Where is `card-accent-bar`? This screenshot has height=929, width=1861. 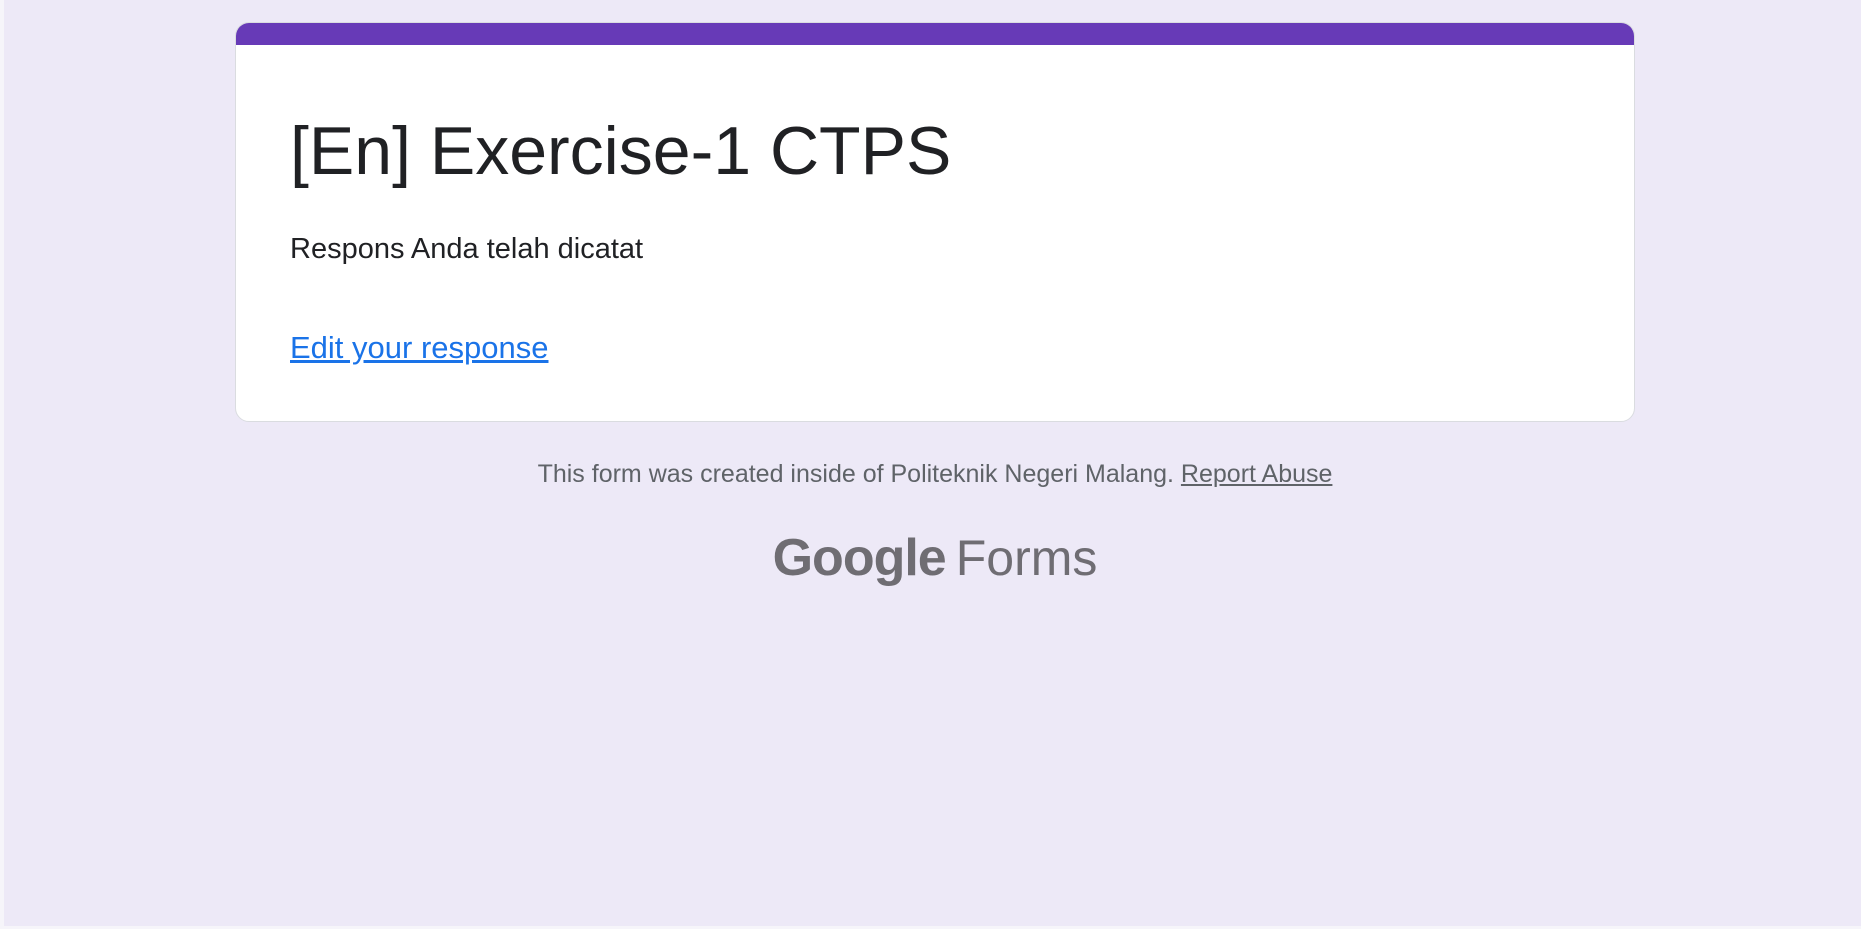 card-accent-bar is located at coordinates (935, 34).